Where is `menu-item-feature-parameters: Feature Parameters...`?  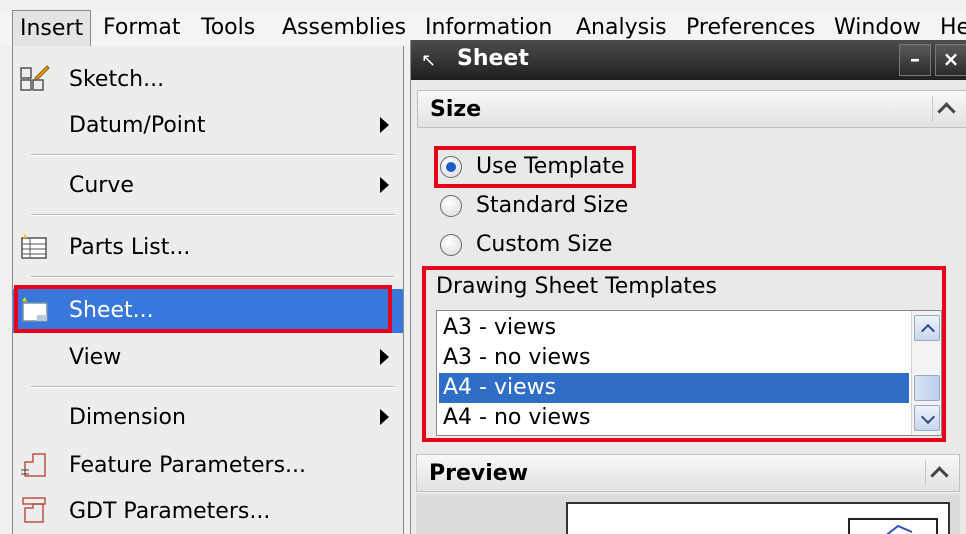
menu-item-feature-parameters: Feature Parameters... is located at coordinates (208, 466).